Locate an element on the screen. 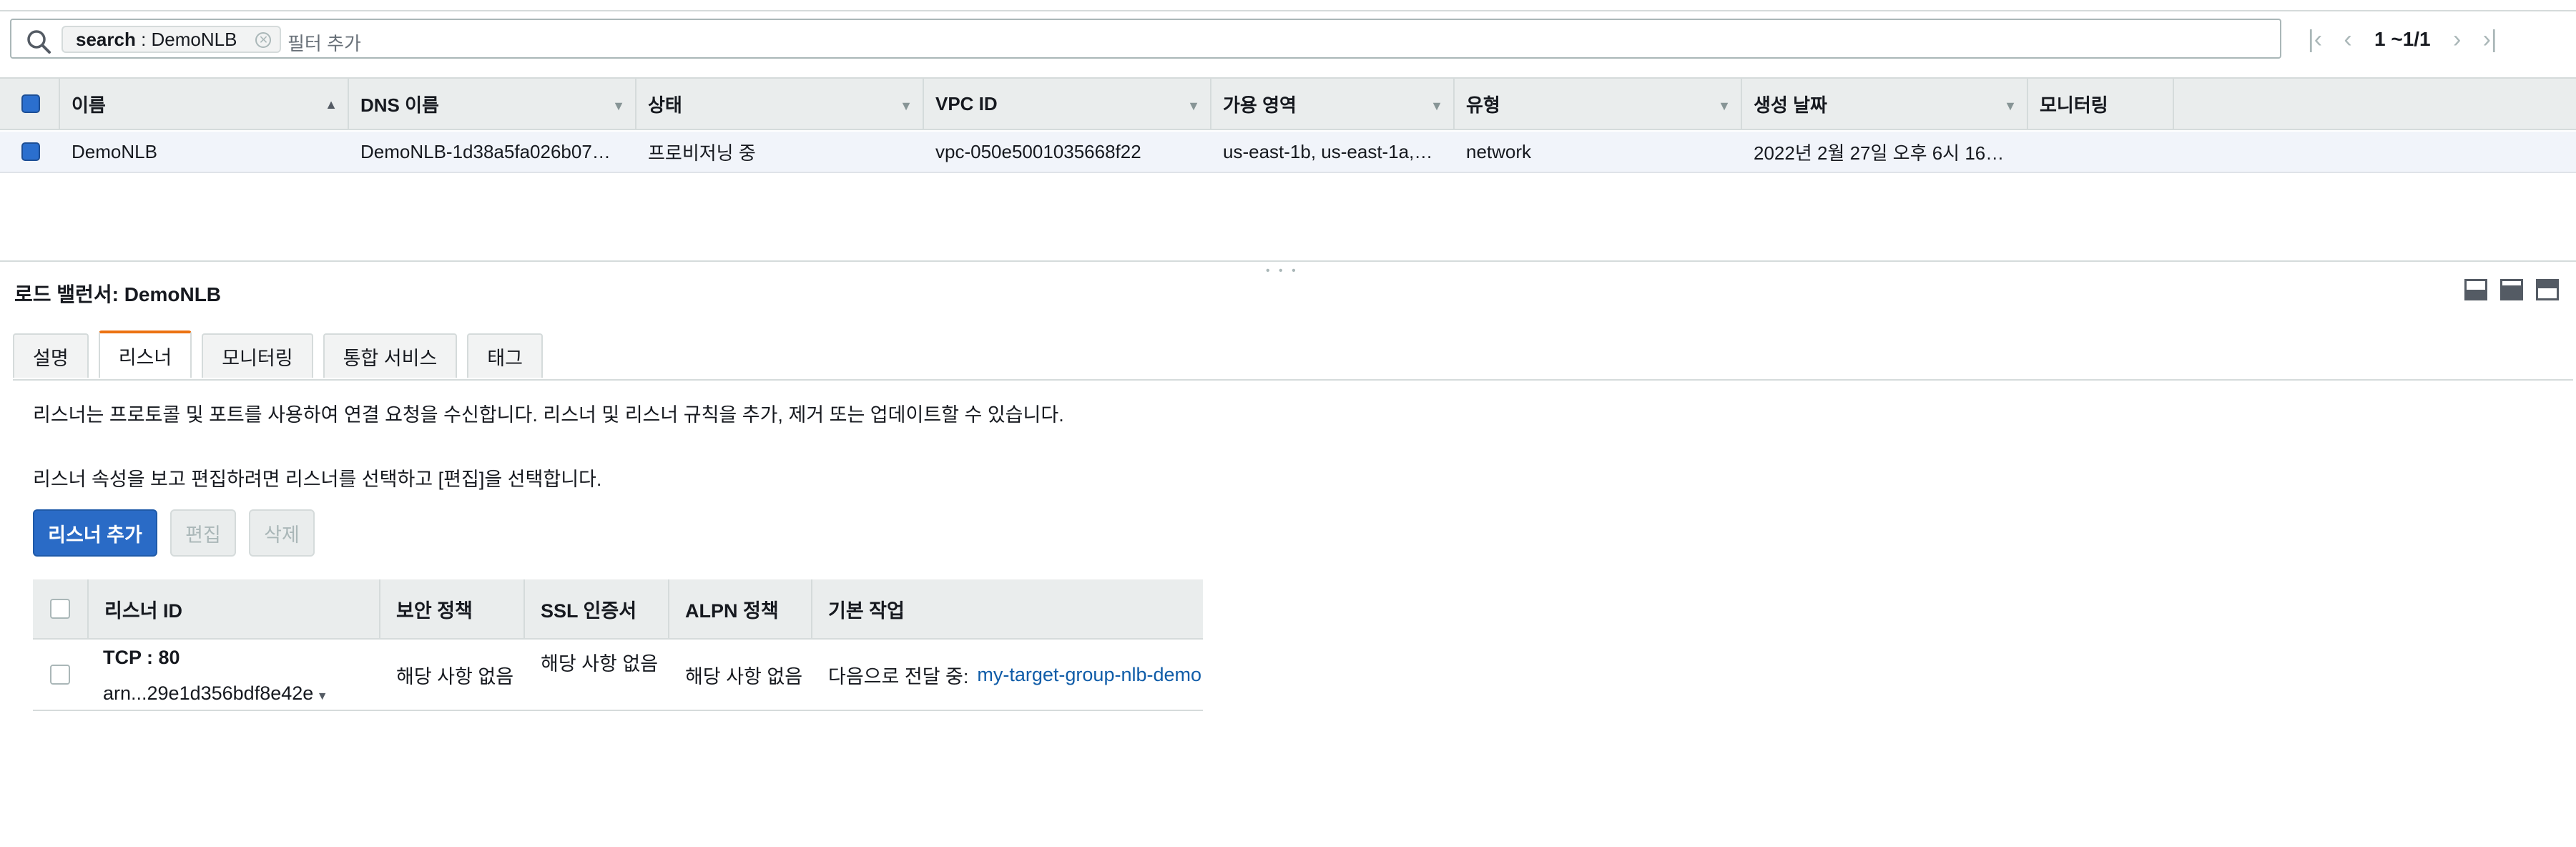 This screenshot has height=847, width=2576. search-icon is located at coordinates (39, 42).